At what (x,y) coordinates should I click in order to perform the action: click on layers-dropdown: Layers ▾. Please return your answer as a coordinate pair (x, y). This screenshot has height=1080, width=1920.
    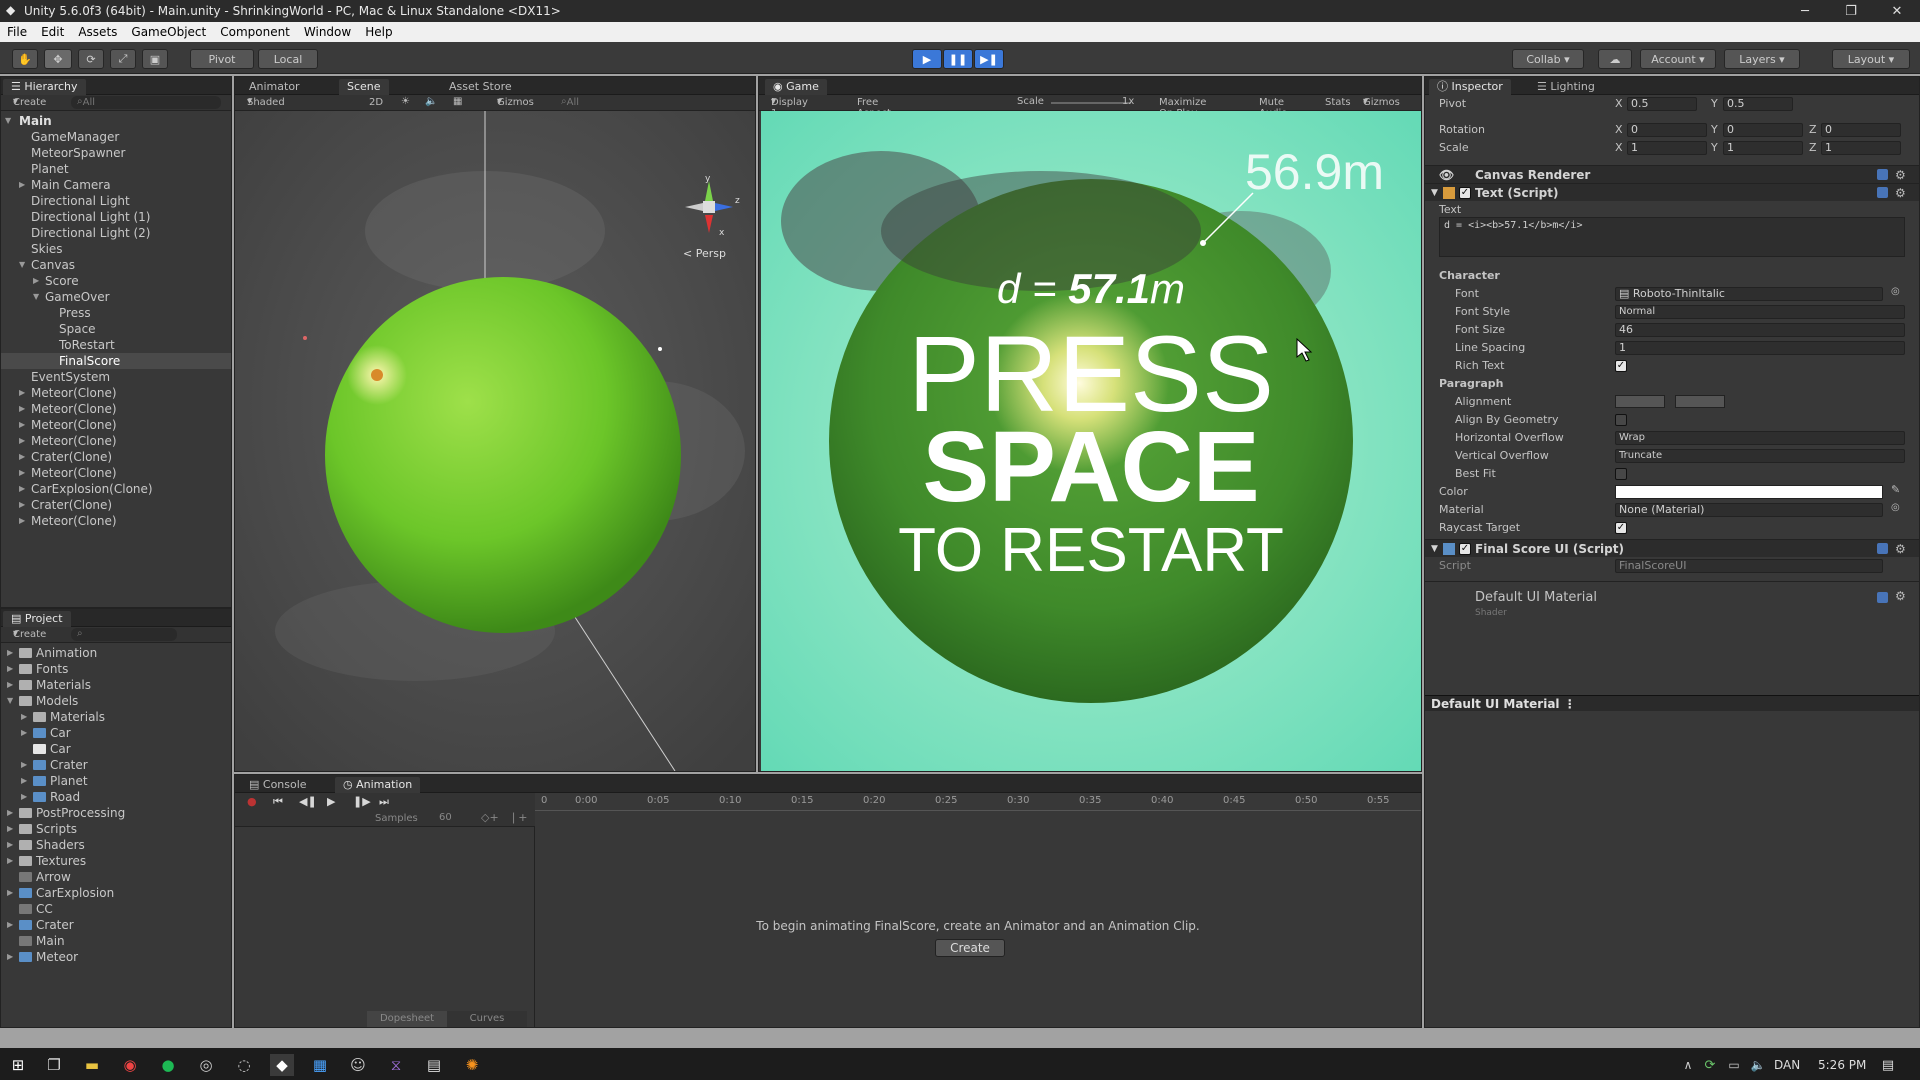
    Looking at the image, I should click on (1762, 59).